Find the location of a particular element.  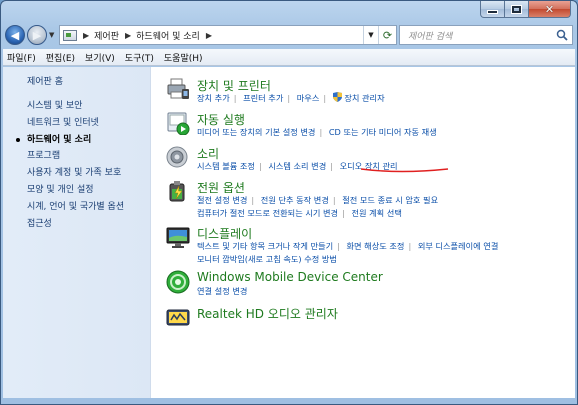

link-add-printer: 프린터 추가 is located at coordinates (263, 98).